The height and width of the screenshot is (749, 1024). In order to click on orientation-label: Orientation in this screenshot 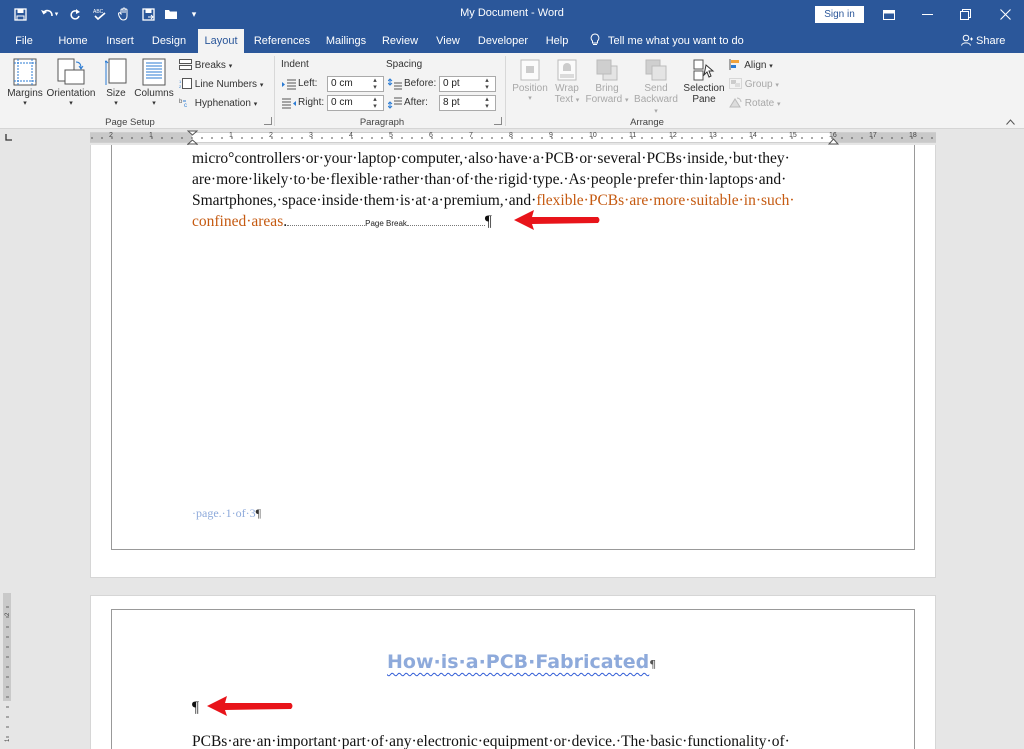, I will do `click(71, 93)`.